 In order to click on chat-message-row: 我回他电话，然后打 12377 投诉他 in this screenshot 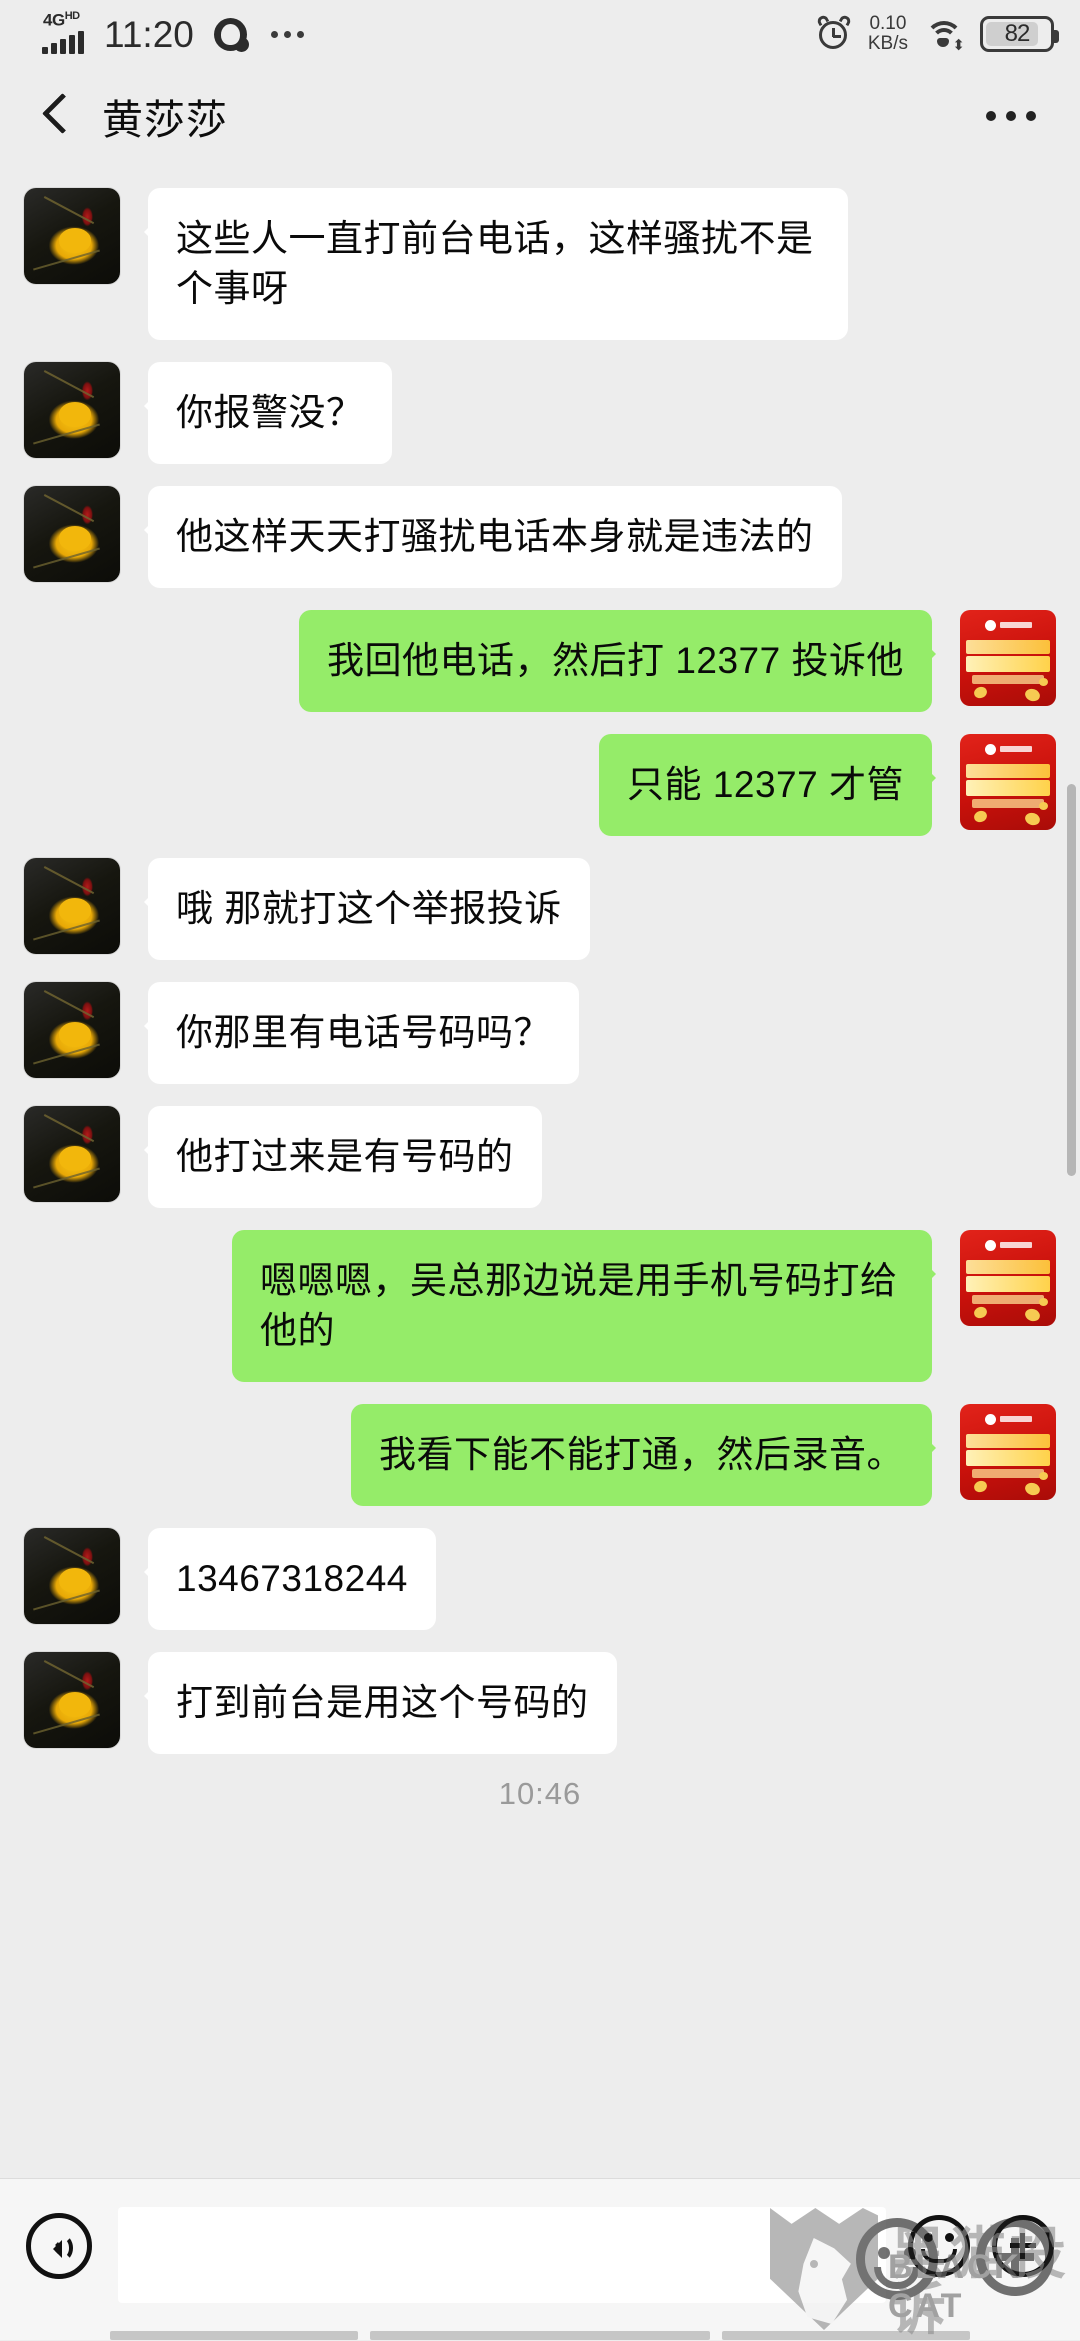, I will do `click(540, 661)`.